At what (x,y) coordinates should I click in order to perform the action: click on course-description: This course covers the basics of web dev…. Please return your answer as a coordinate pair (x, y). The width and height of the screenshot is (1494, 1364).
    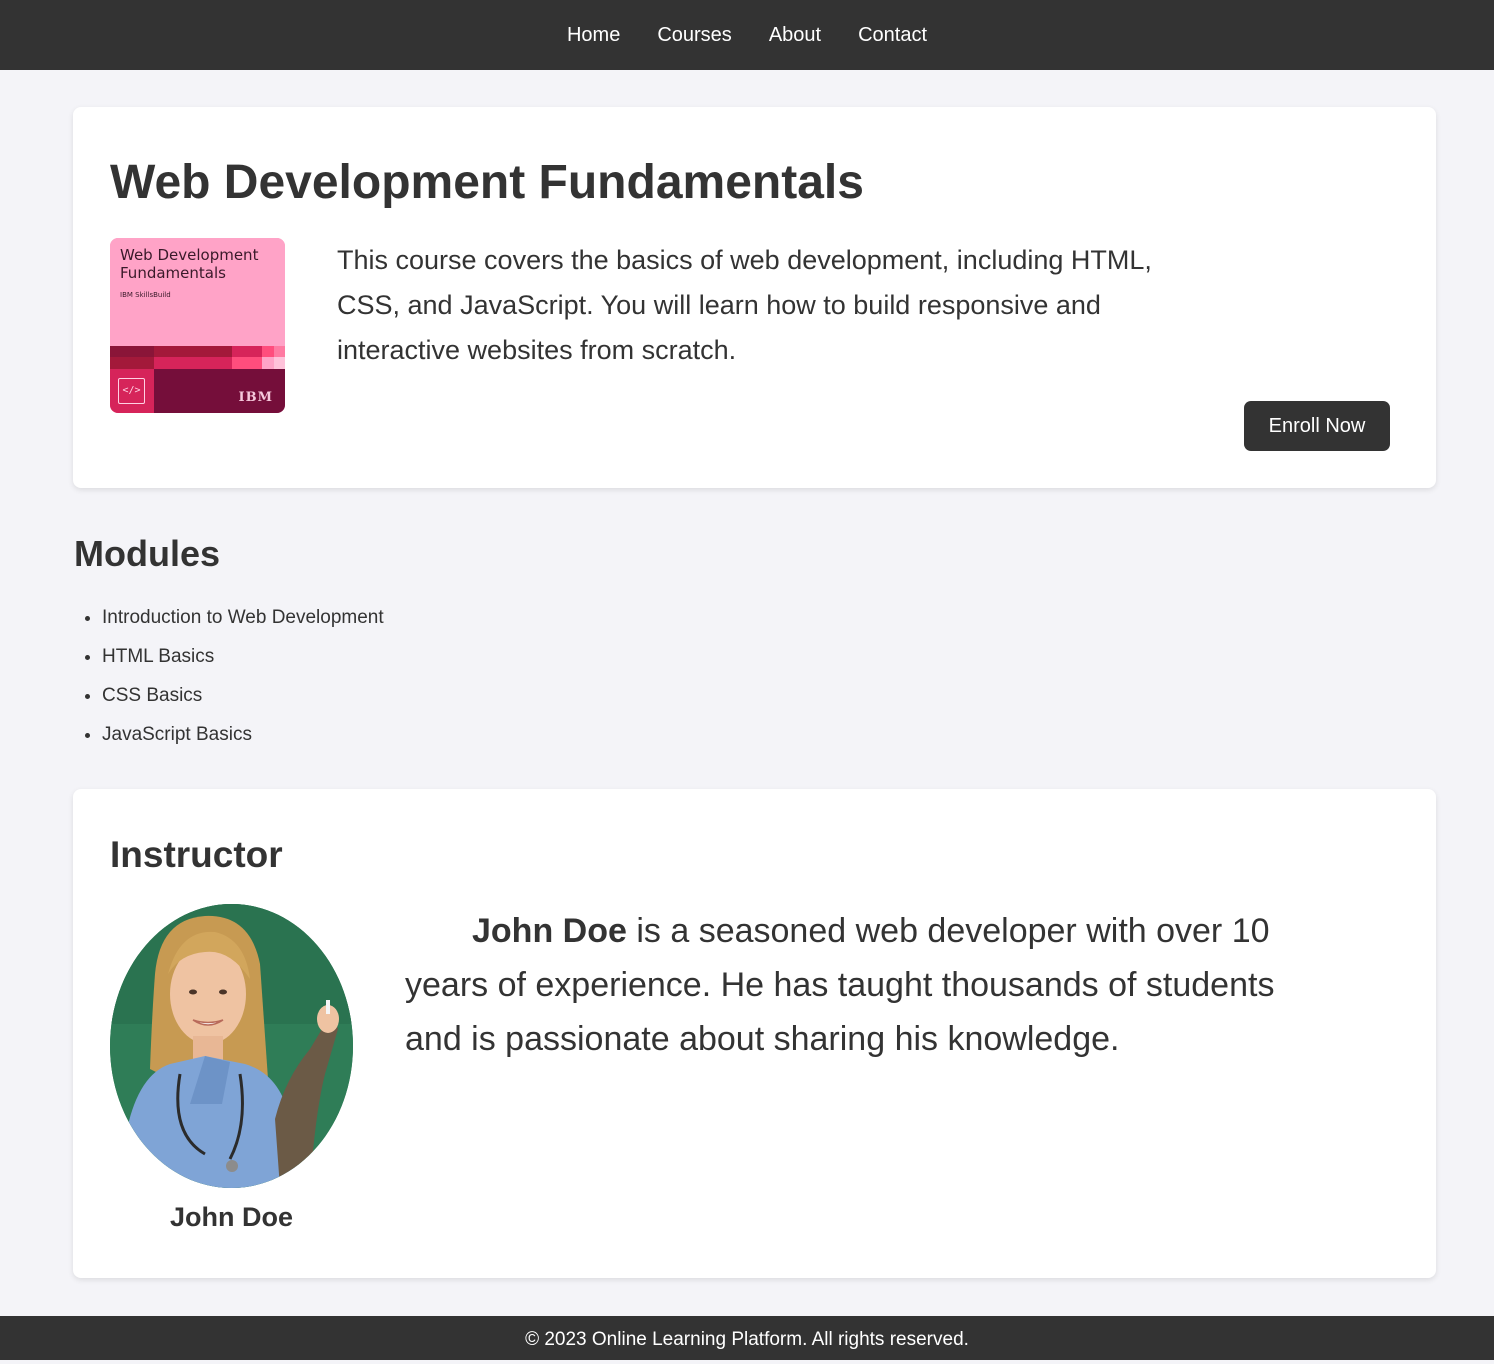
    Looking at the image, I should click on (744, 305).